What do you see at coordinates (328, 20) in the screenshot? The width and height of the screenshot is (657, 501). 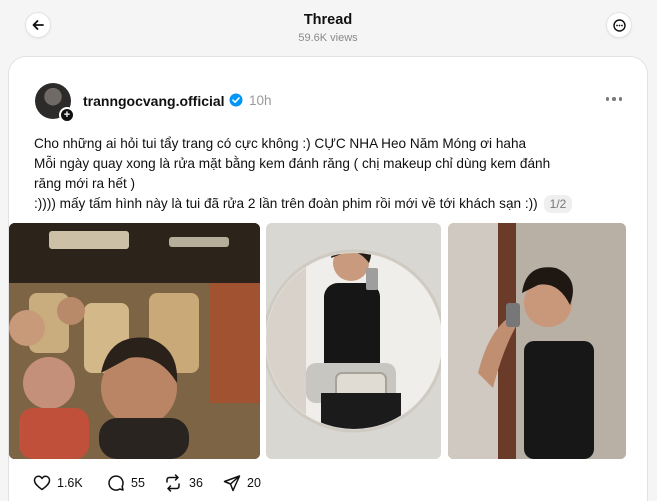 I see `page-title: Thread` at bounding box center [328, 20].